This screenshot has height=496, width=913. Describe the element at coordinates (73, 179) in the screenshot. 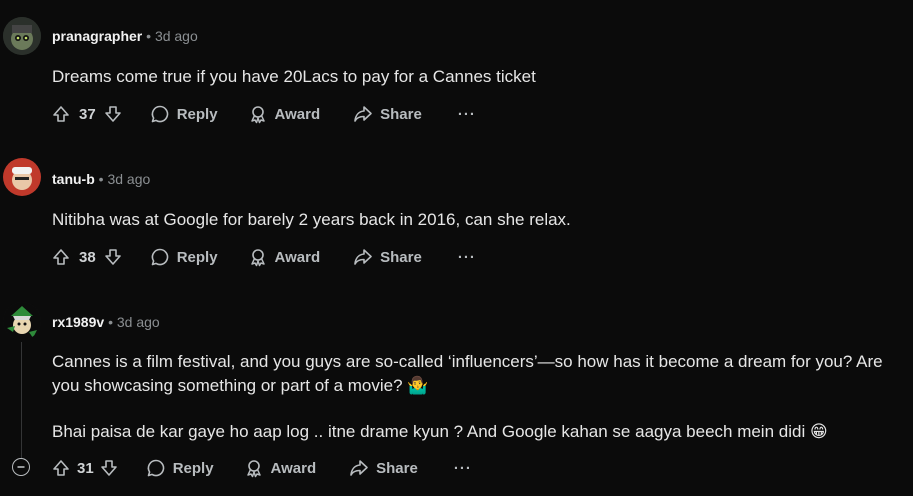

I see `username: tanu-b` at that location.